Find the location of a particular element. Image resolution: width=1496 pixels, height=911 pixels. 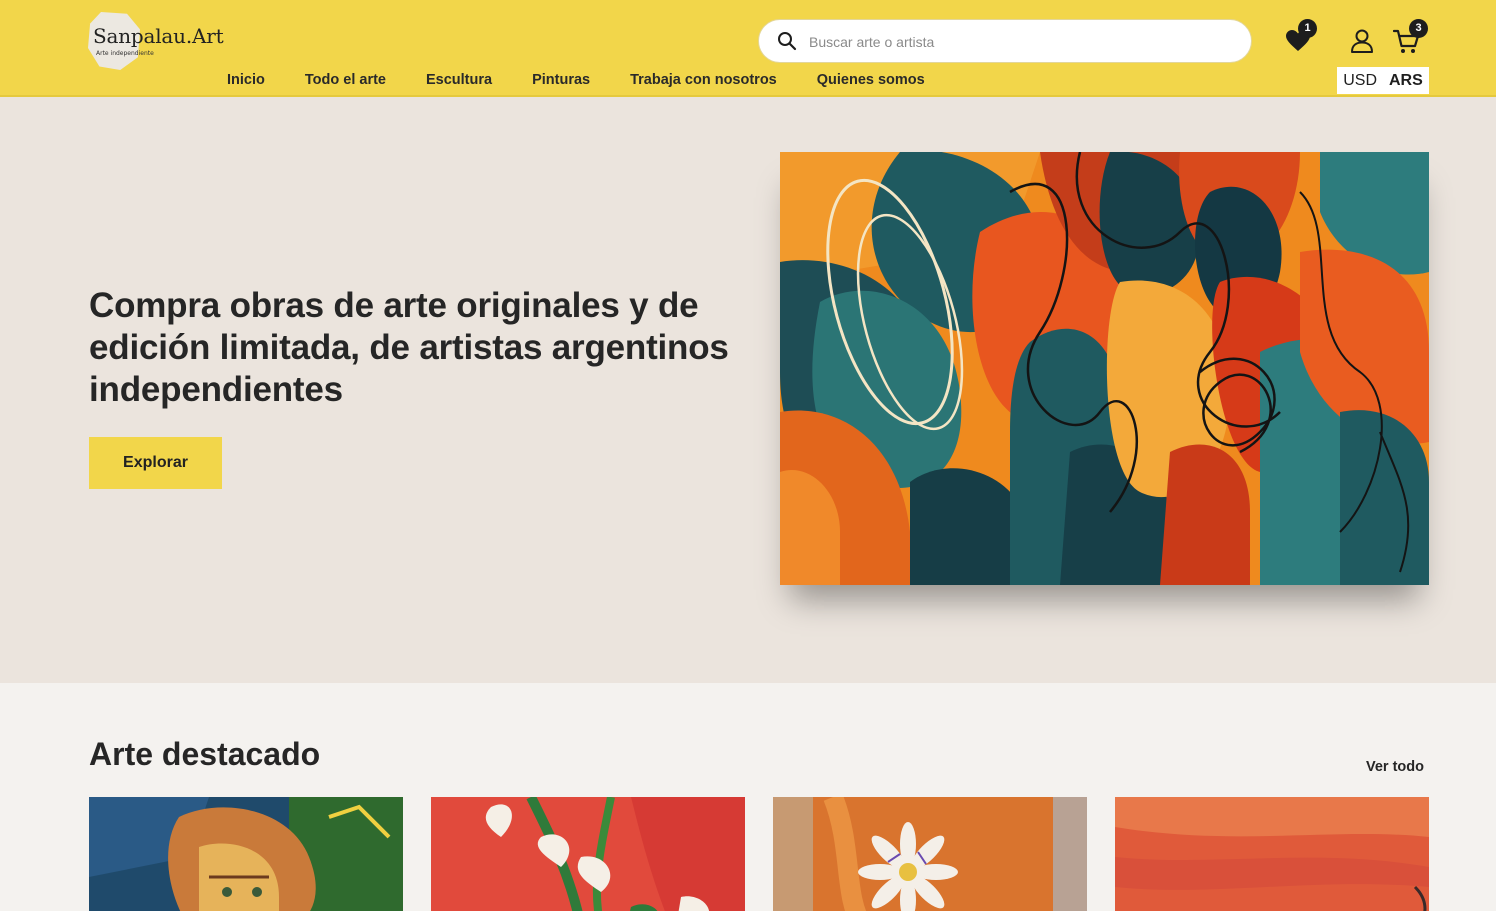

user-icon is located at coordinates (1362, 41).